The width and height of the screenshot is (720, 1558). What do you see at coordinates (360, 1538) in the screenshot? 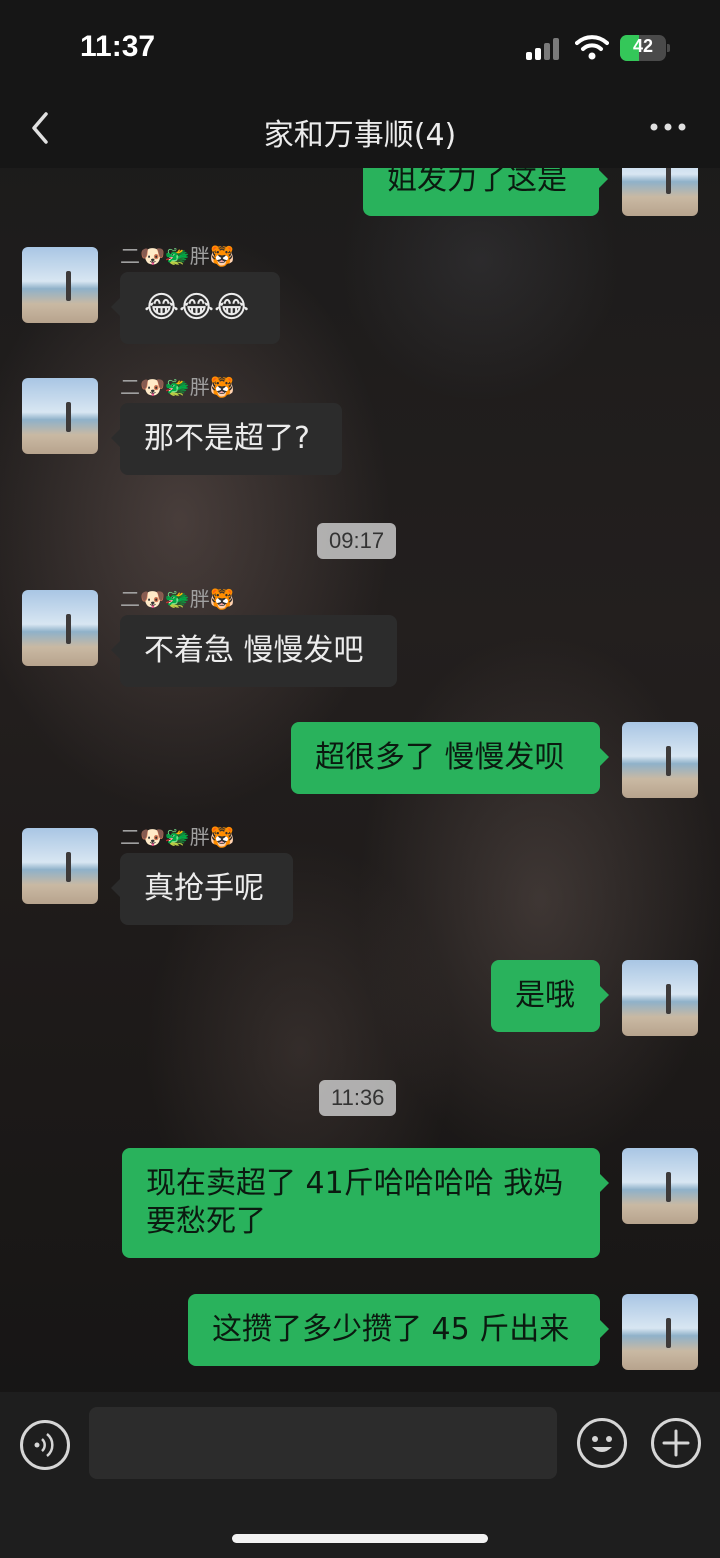
I see `home-indicator` at bounding box center [360, 1538].